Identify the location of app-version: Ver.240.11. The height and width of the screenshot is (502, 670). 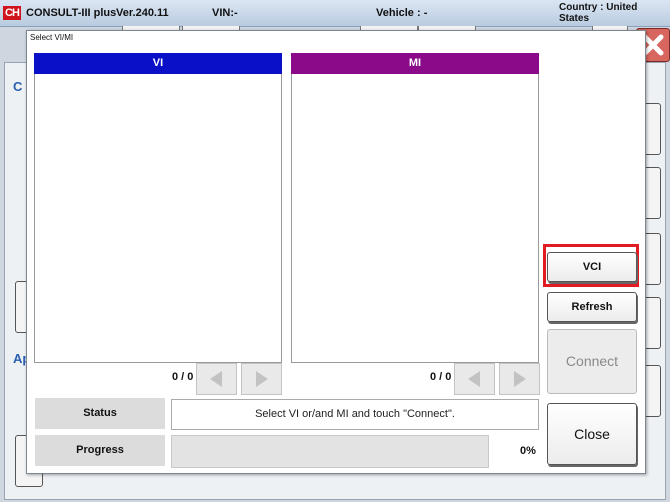
(142, 13).